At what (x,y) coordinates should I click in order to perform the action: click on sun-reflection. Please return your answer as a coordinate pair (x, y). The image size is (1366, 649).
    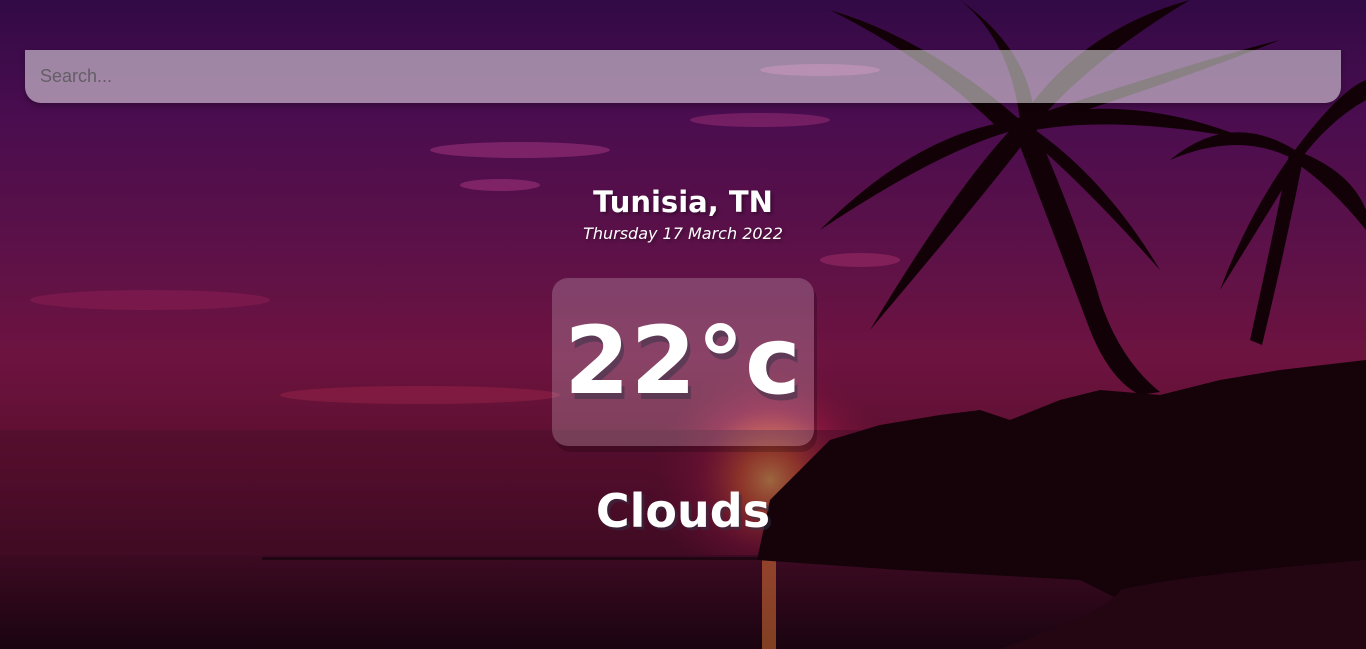
    Looking at the image, I should click on (769, 604).